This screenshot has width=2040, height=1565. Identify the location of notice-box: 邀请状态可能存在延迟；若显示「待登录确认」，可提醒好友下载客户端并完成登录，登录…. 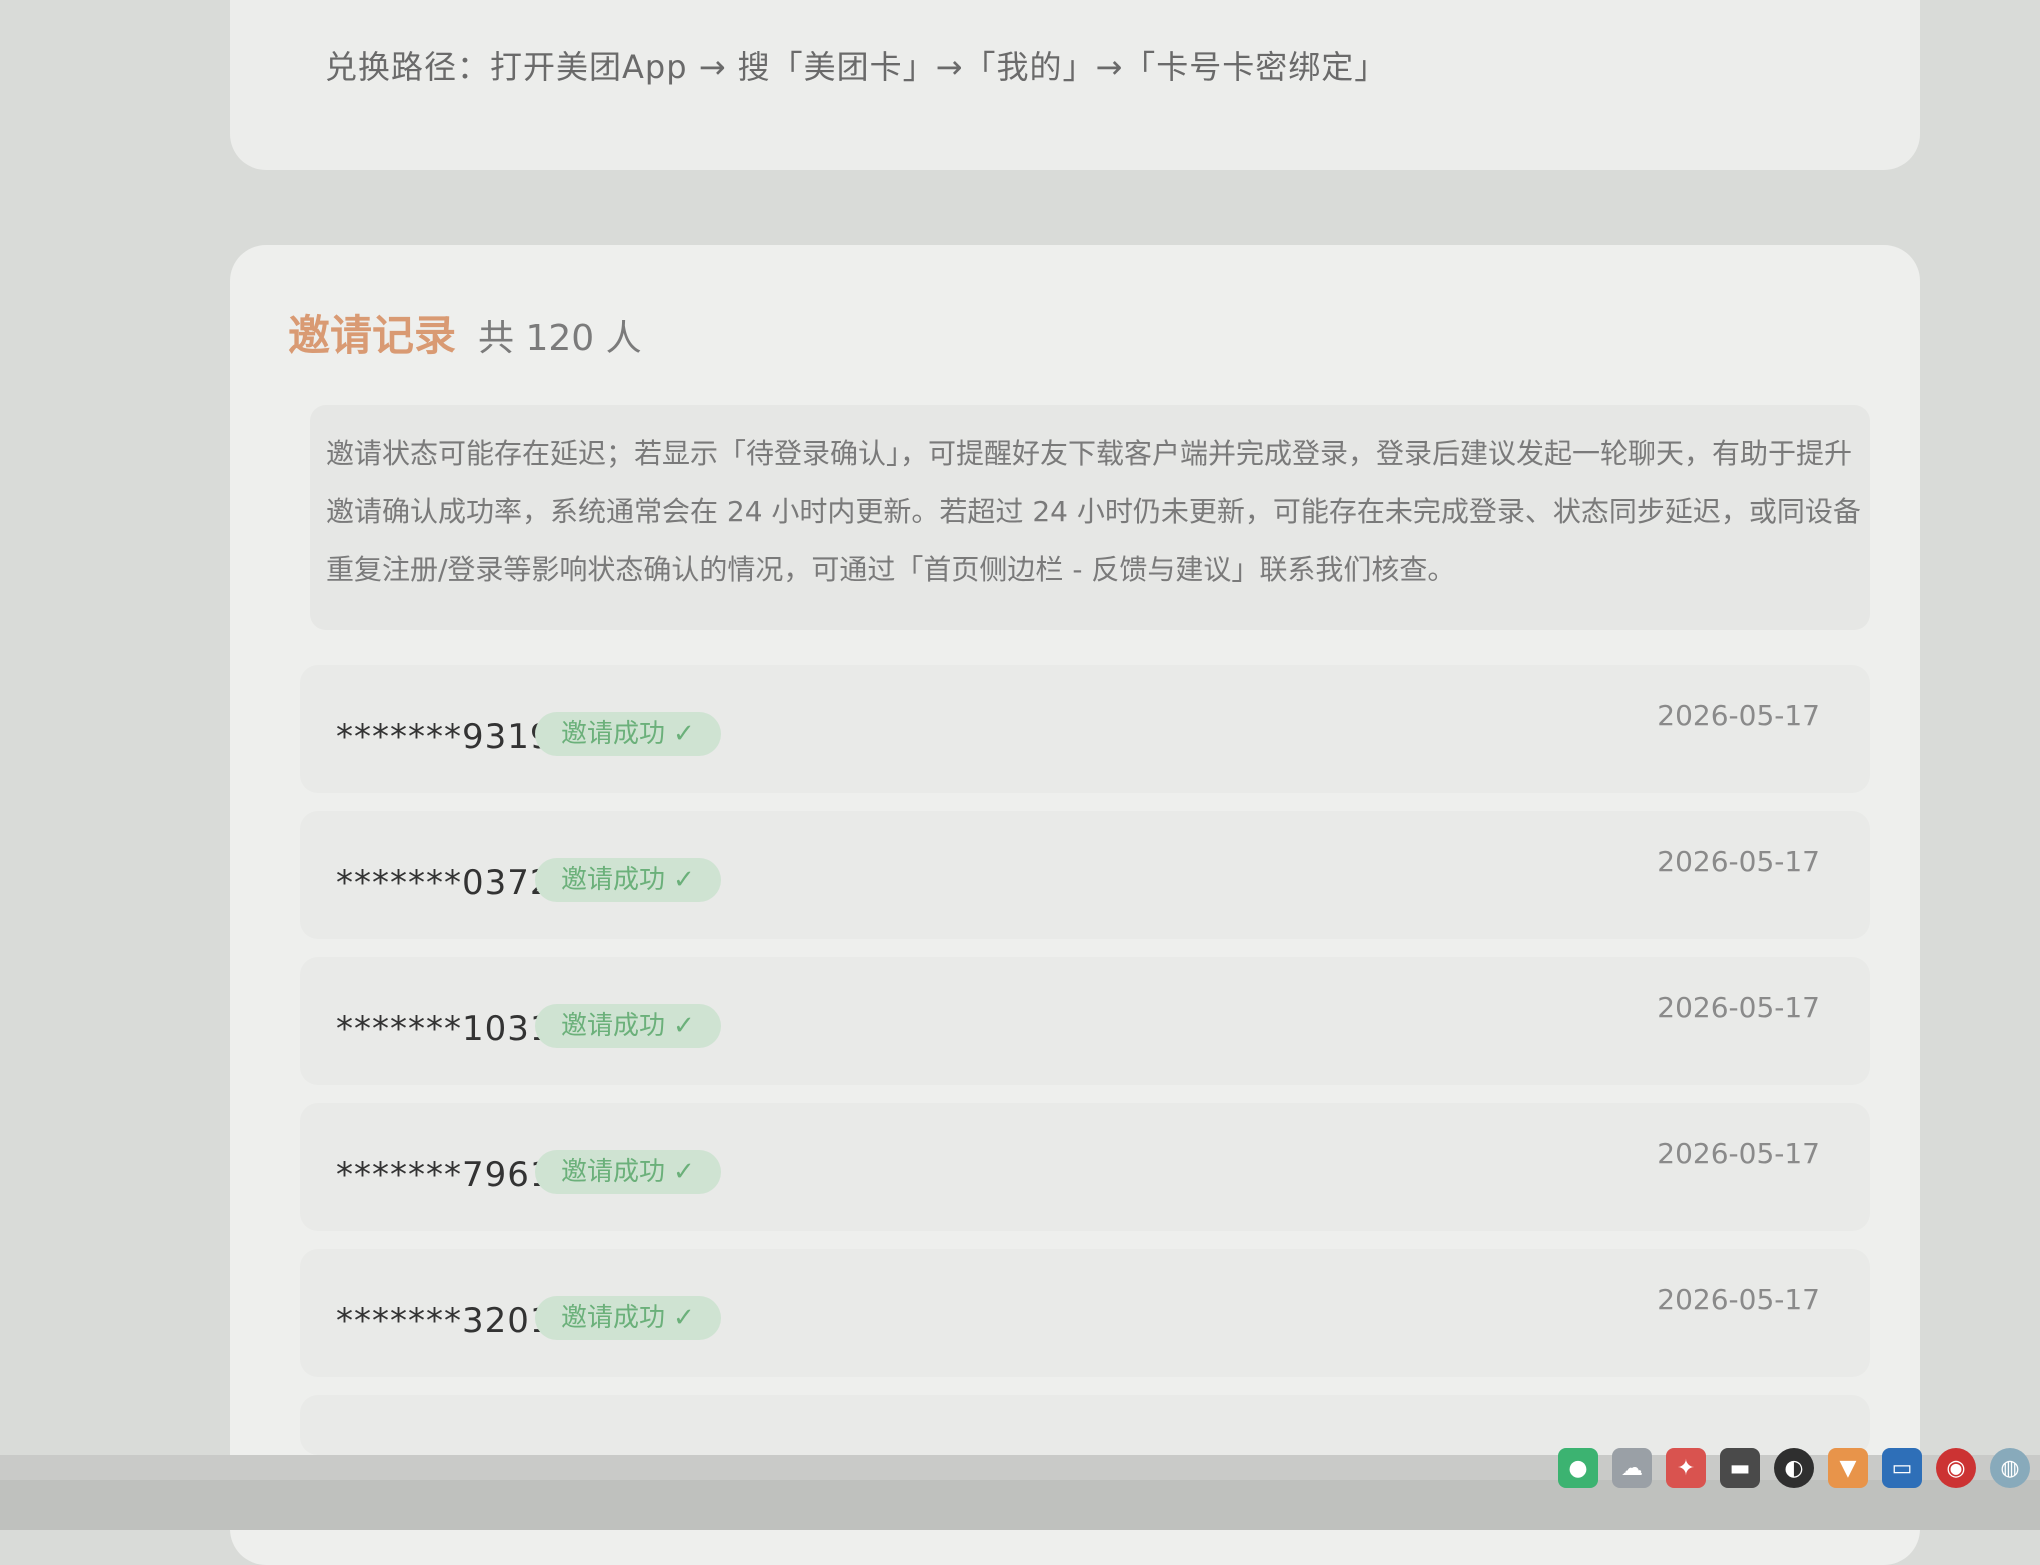
(1090, 517).